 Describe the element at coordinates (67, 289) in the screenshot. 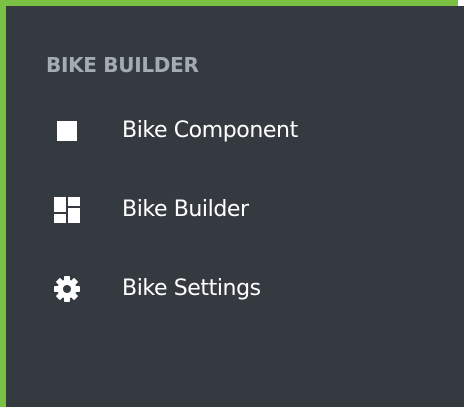

I see `gear-icon` at that location.